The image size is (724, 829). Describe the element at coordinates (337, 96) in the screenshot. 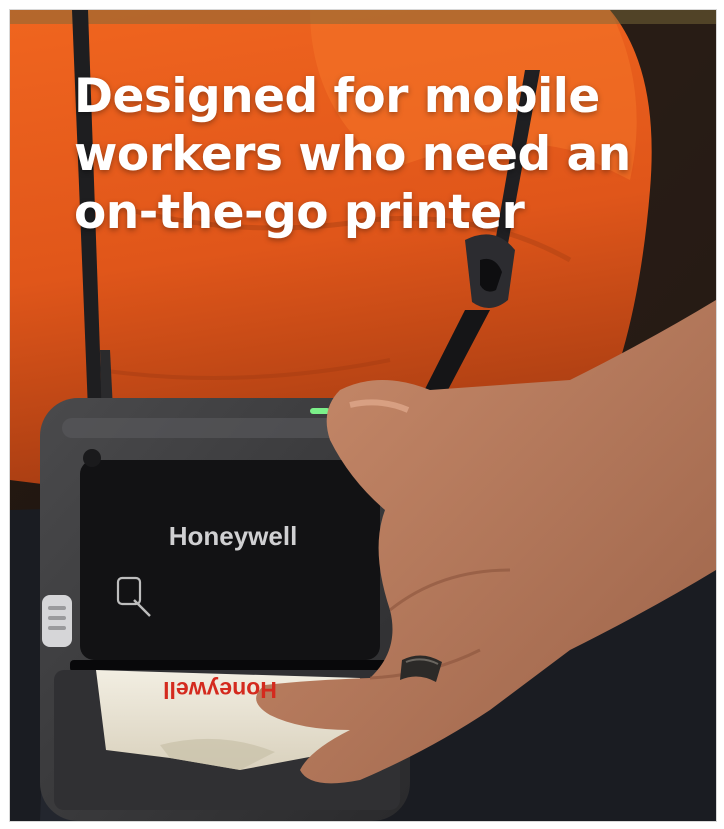

I see `headline-line-1: Designed for mobile` at that location.